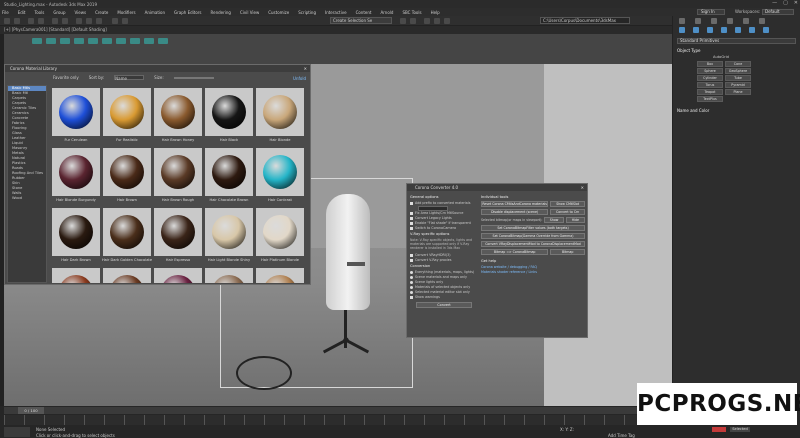 Image resolution: width=800 pixels, height=438 pixels. I want to click on selection-set-dropdown: Create Selection Se, so click(361, 20).